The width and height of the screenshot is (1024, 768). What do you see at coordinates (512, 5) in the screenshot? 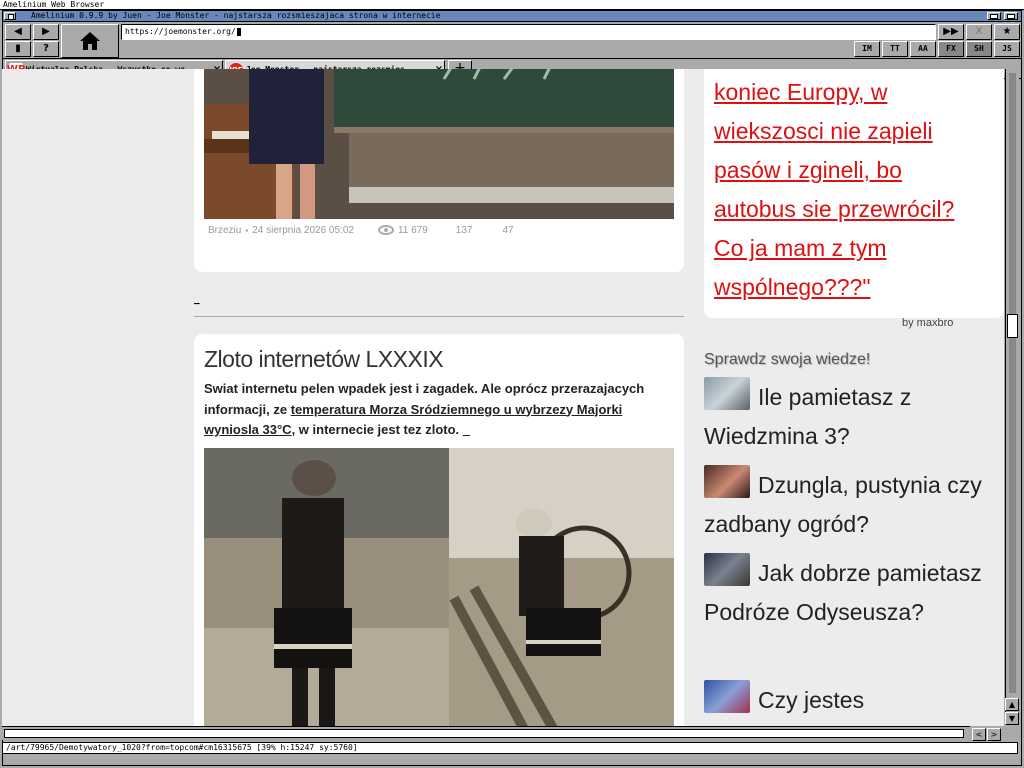
I see `screen-title-bar: Amelinium Web Browser` at bounding box center [512, 5].